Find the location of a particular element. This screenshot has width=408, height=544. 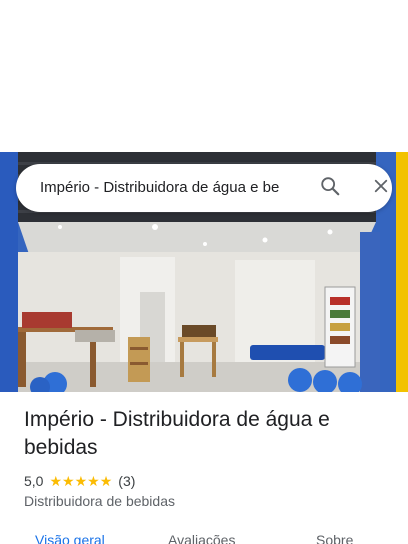

tab-about: Sobre is located at coordinates (334, 538).